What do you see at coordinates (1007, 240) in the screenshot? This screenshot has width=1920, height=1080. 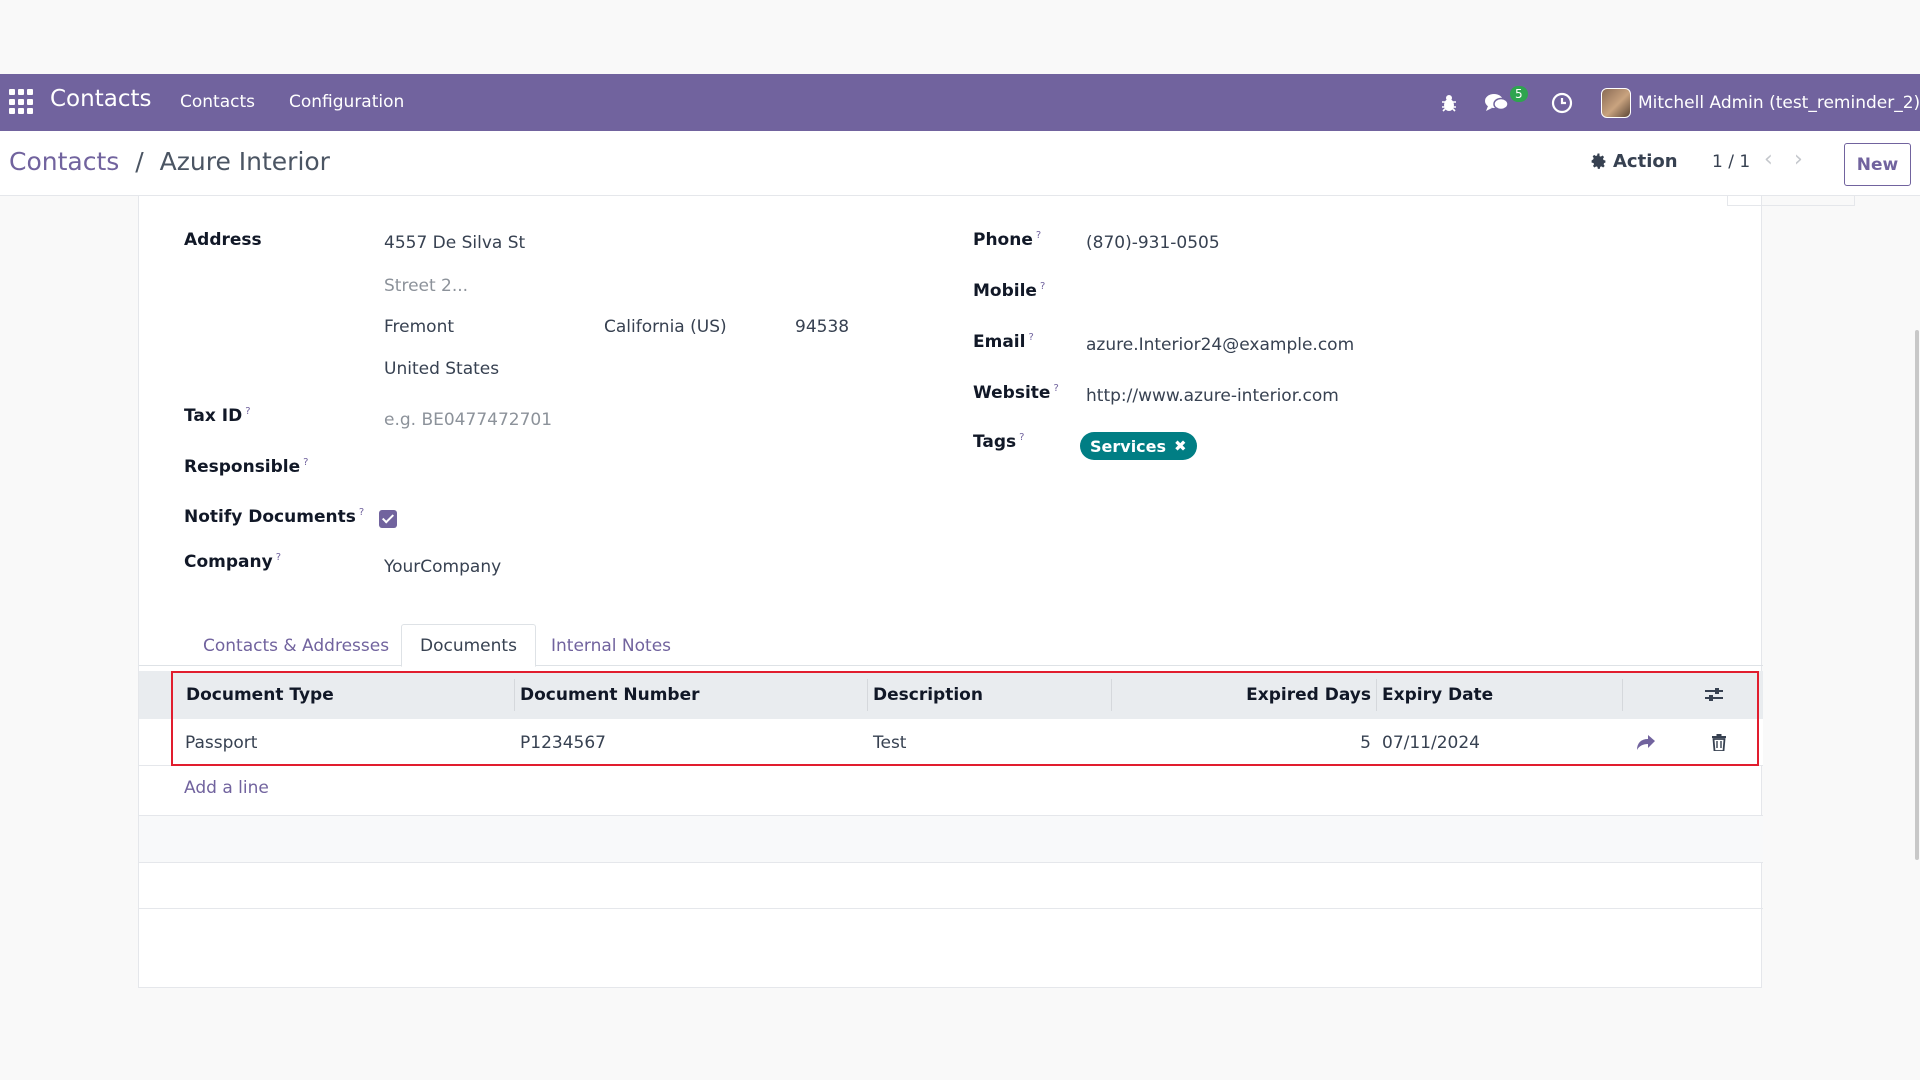 I see `phone-label: Phone?` at bounding box center [1007, 240].